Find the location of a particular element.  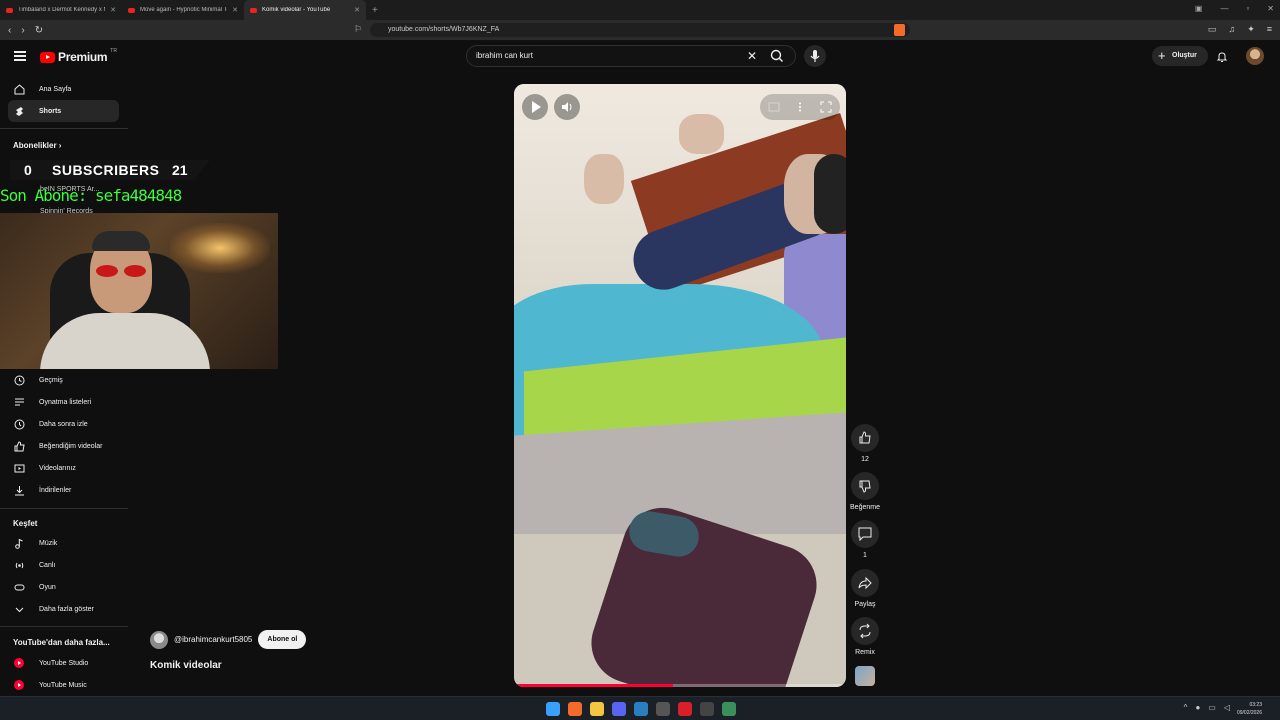

forward-icon: › is located at coordinates (22, 30).